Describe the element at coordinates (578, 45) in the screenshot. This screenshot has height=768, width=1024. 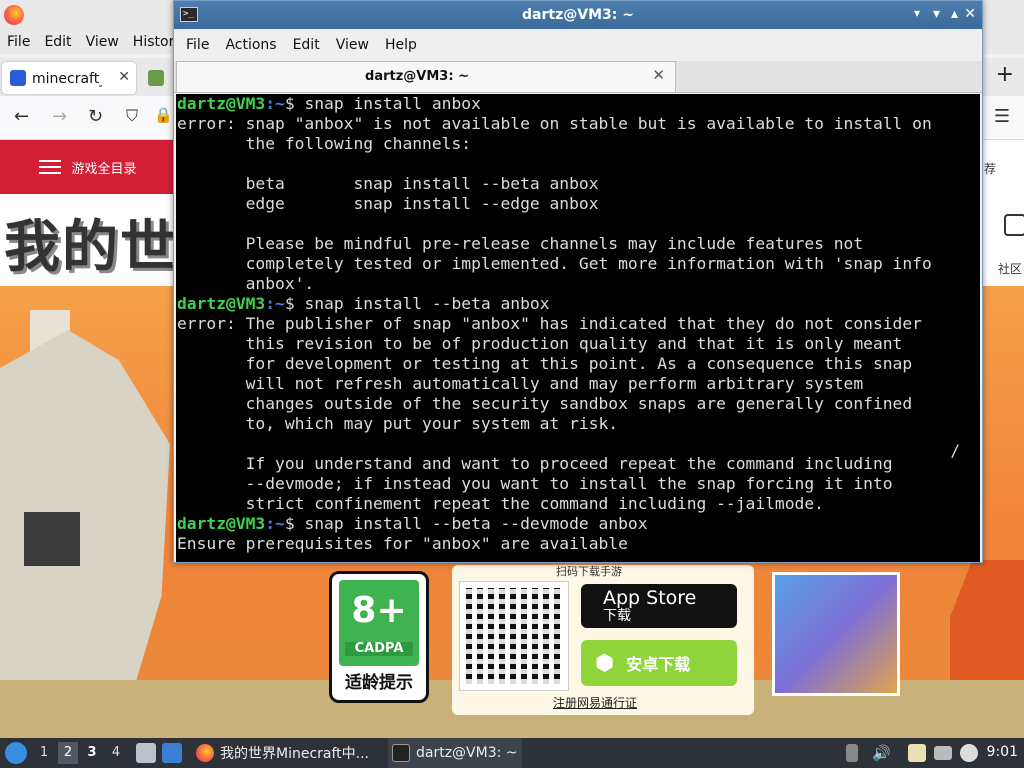
I see `terminal-menubar: File Actions Edit View Help` at that location.